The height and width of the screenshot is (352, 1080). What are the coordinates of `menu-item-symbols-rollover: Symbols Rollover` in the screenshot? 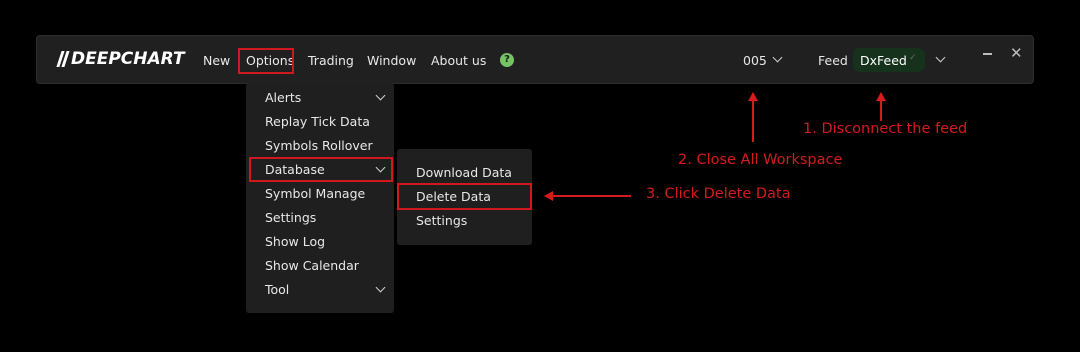 It's located at (319, 145).